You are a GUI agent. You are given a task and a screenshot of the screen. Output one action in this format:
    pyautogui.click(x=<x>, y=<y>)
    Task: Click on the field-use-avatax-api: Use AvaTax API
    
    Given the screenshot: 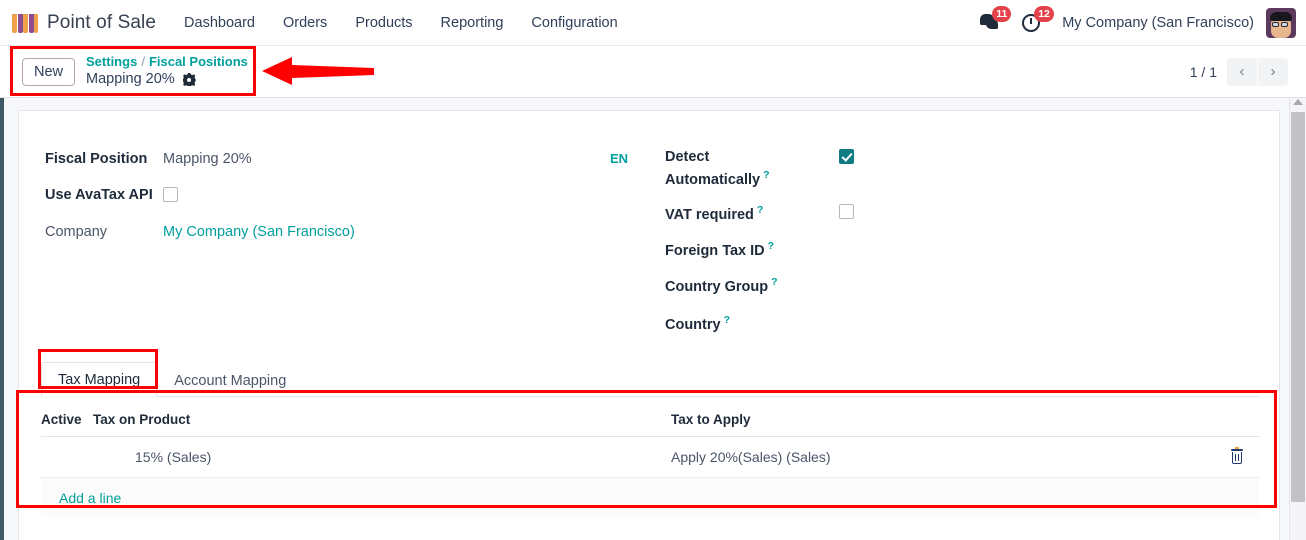 What is the action you would take?
    pyautogui.click(x=111, y=195)
    